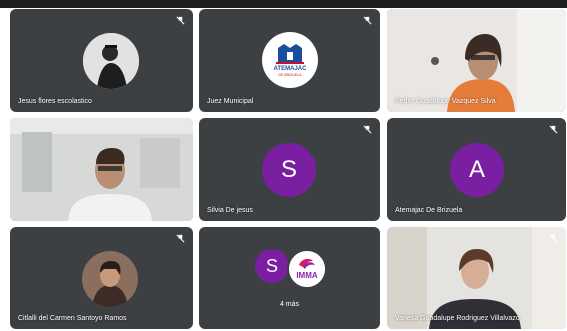  What do you see at coordinates (283, 4) in the screenshot?
I see `top-bar` at bounding box center [283, 4].